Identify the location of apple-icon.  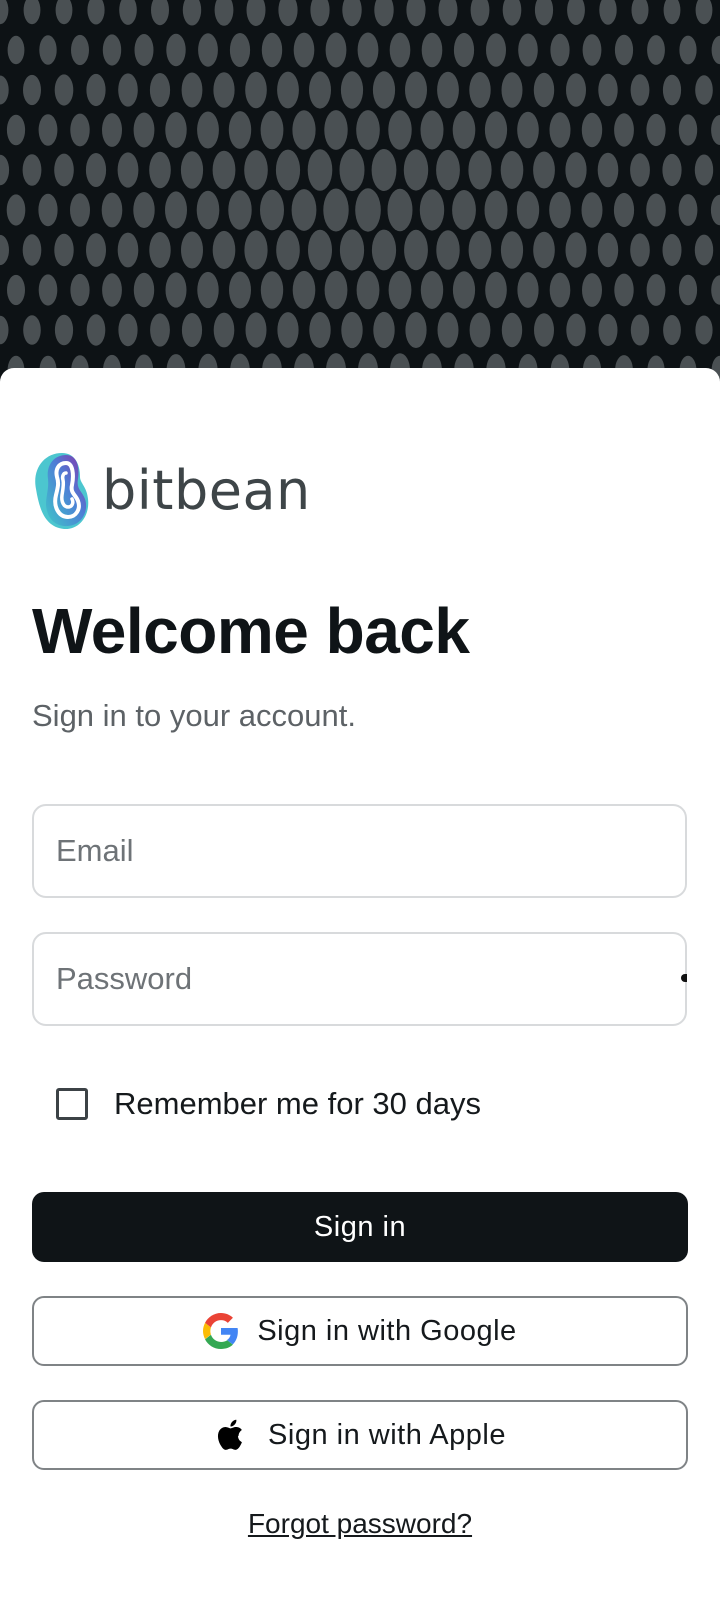
(229, 1434).